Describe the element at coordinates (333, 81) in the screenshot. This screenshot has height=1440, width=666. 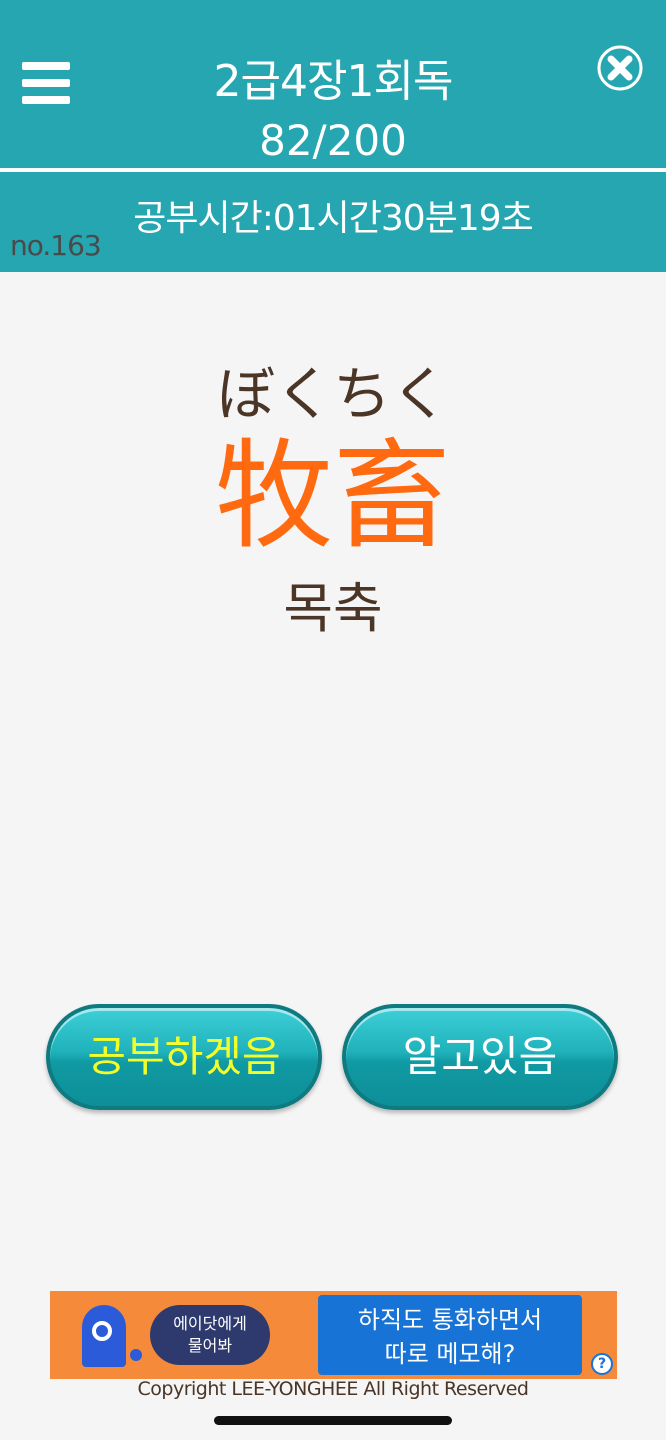
I see `page-title: 2급4장1회독` at that location.